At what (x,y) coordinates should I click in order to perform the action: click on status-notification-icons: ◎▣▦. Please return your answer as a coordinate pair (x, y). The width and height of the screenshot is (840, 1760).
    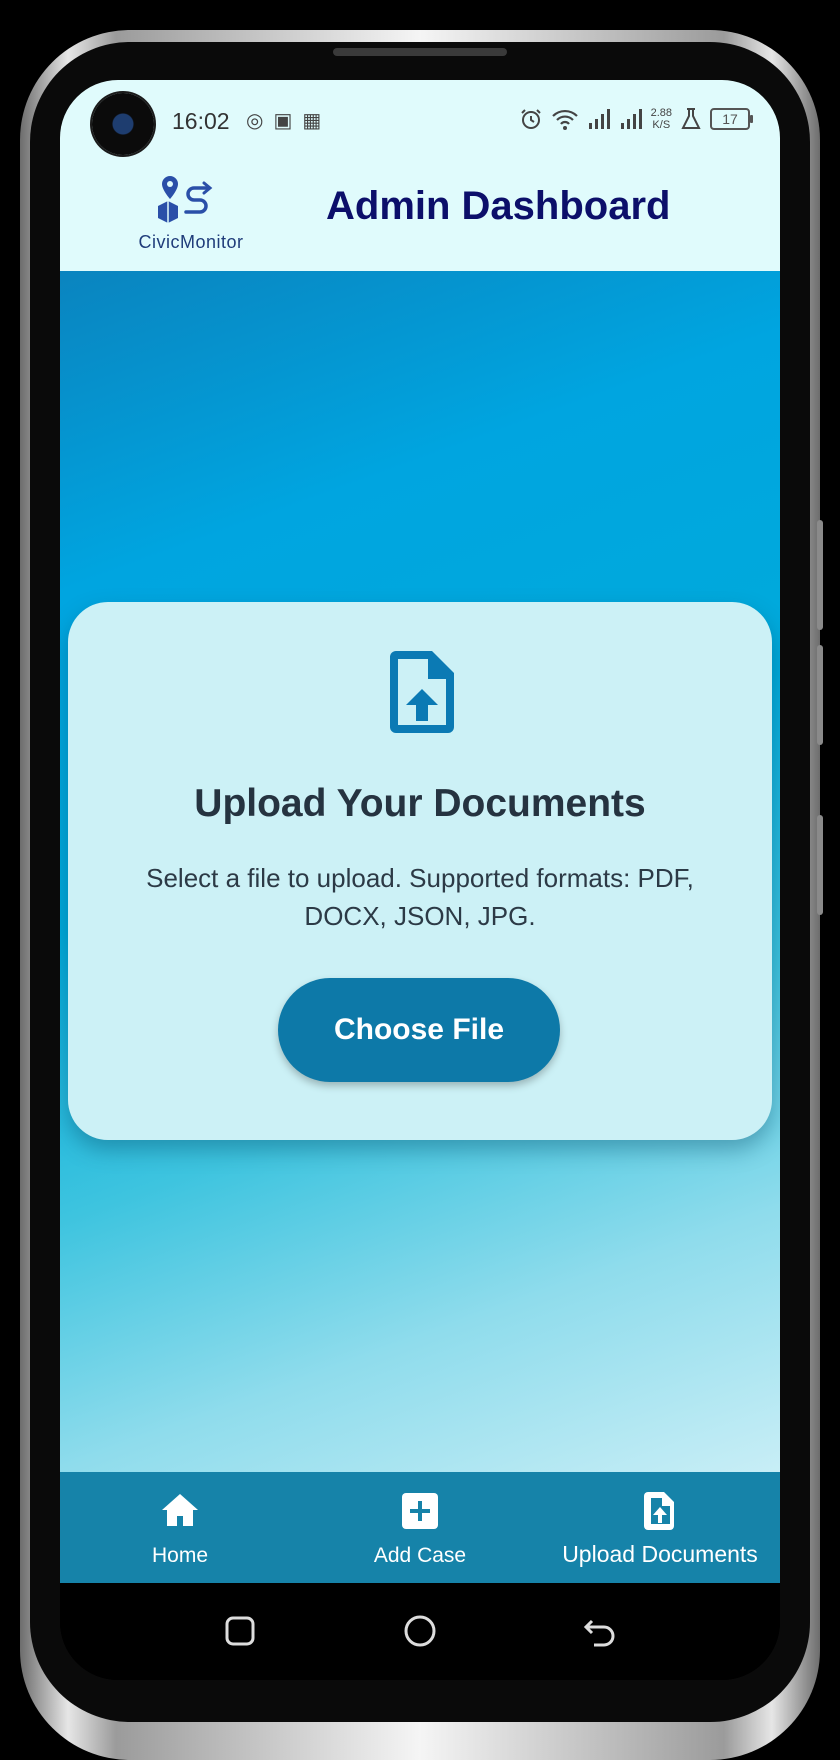
    Looking at the image, I should click on (288, 120).